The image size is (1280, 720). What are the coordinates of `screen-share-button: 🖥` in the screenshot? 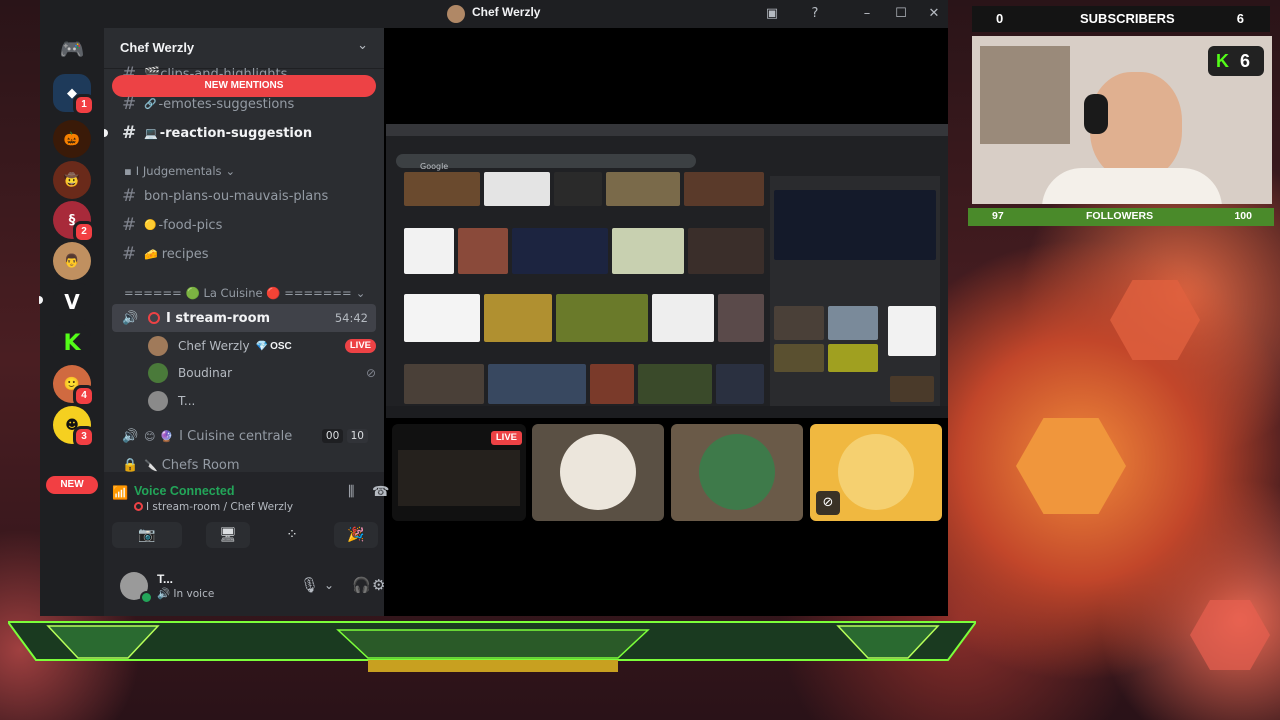 It's located at (228, 535).